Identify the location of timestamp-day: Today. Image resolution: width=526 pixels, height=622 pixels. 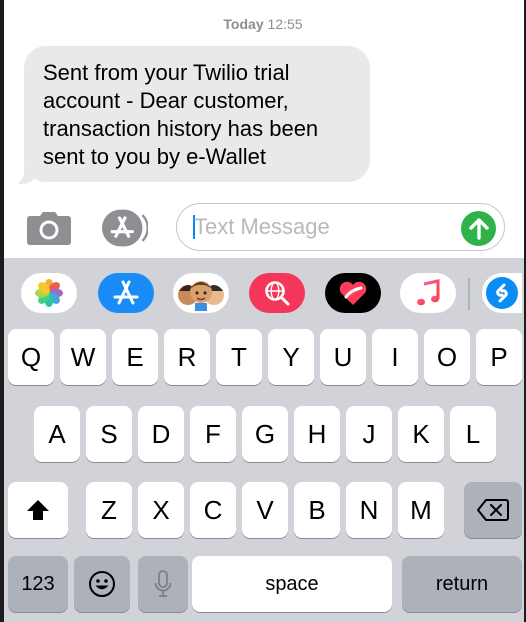
(243, 24).